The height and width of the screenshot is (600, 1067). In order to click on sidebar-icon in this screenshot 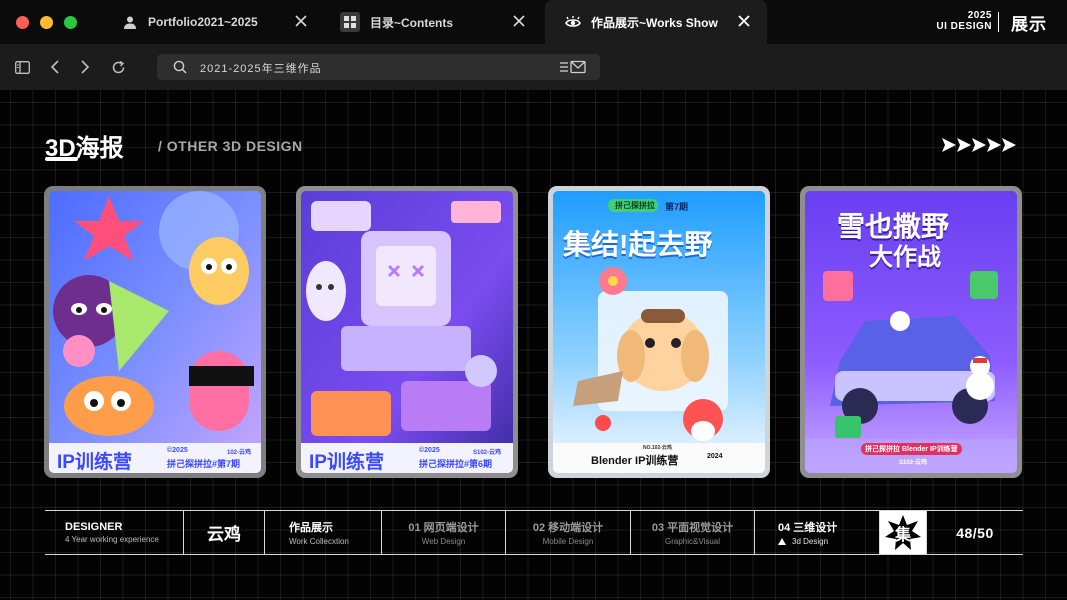, I will do `click(22, 67)`.